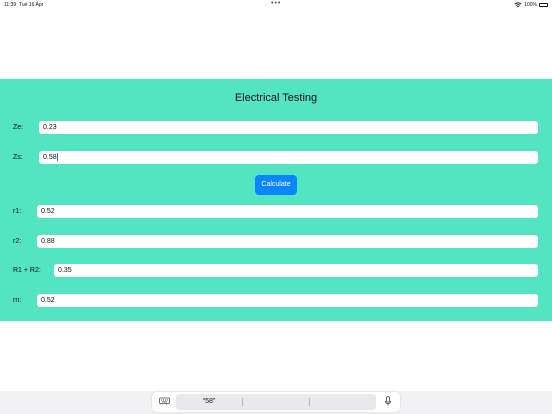 This screenshot has height=414, width=552. I want to click on calculate-button: Calculate, so click(276, 185).